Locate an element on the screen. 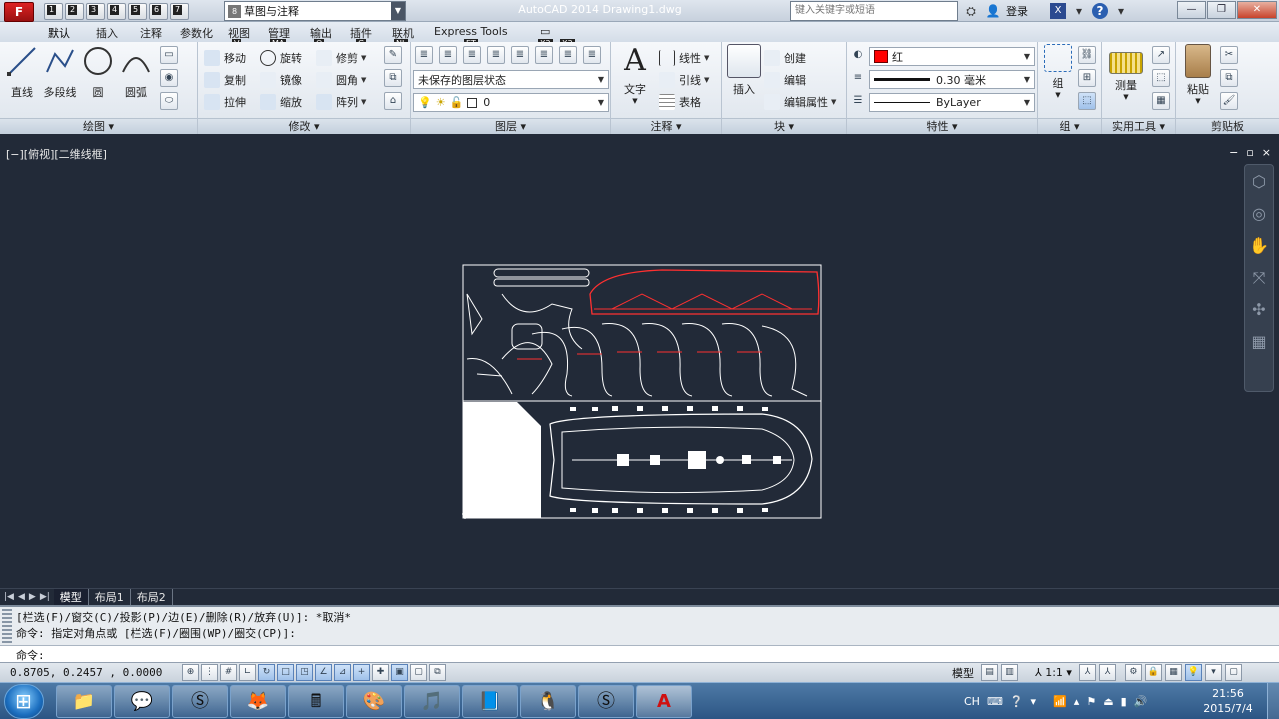  osnap-icon: □ is located at coordinates (285, 672).